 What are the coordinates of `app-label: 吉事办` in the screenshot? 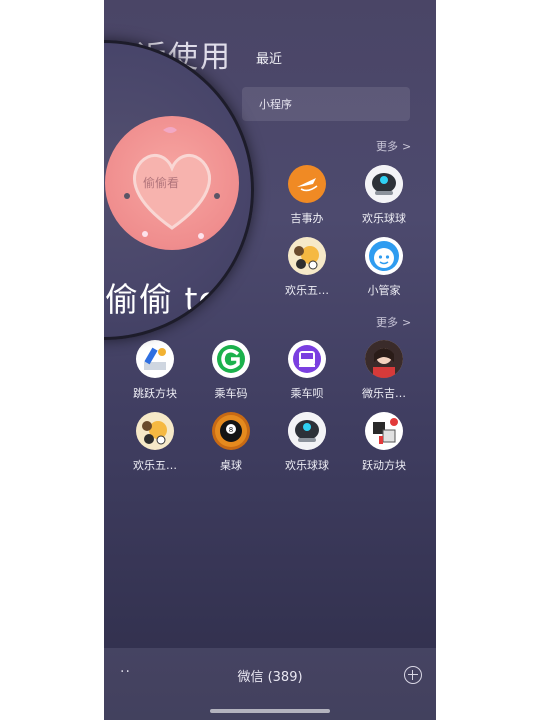 It's located at (307, 218).